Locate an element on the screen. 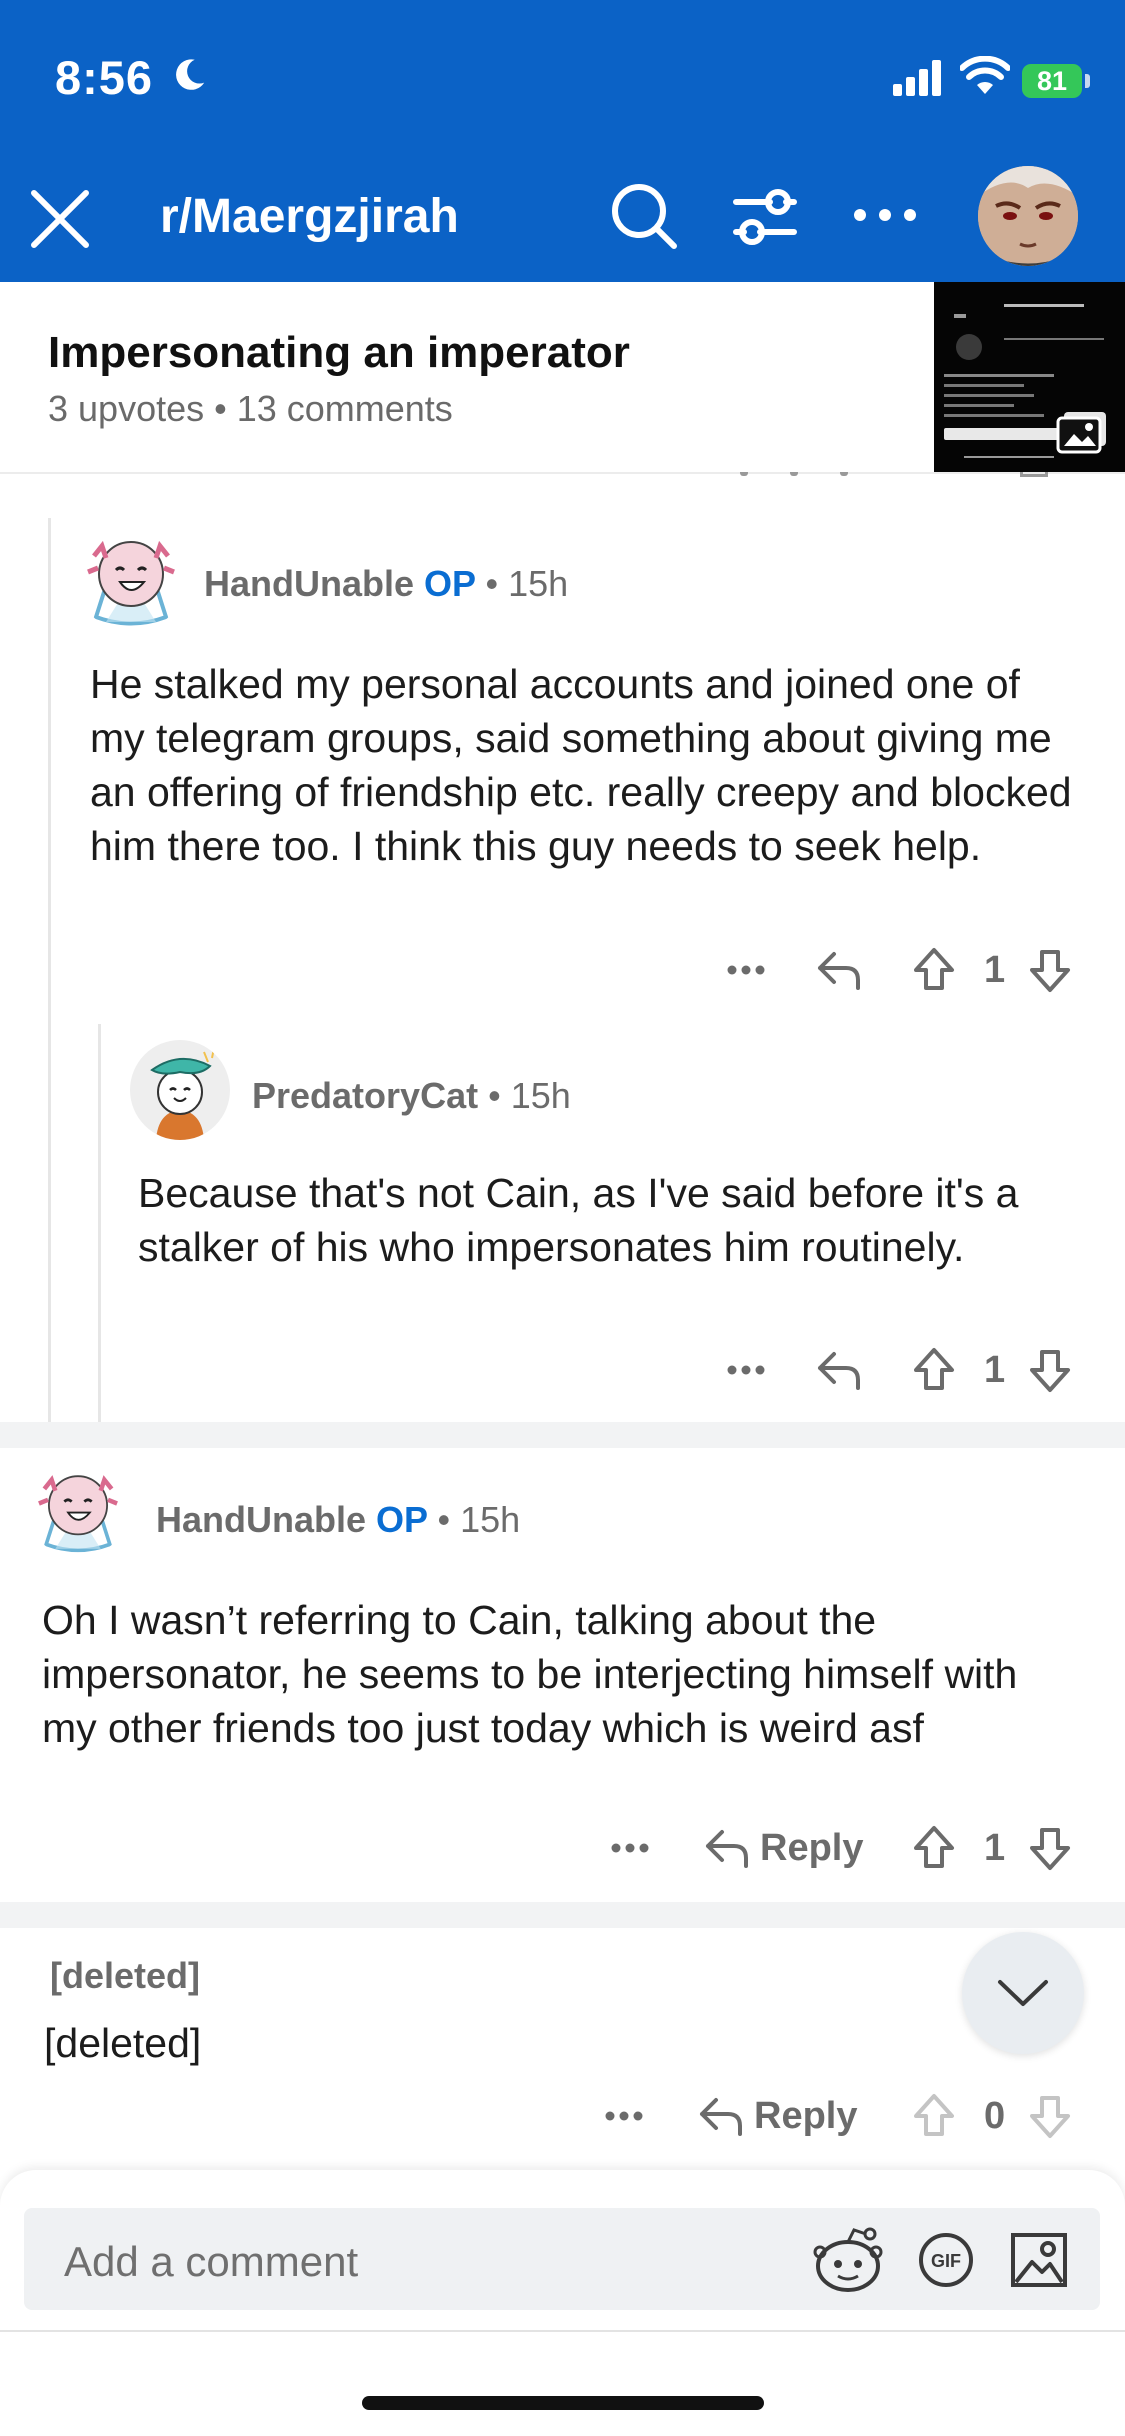 The height and width of the screenshot is (2436, 1125). gif-icon: GIF is located at coordinates (946, 2260).